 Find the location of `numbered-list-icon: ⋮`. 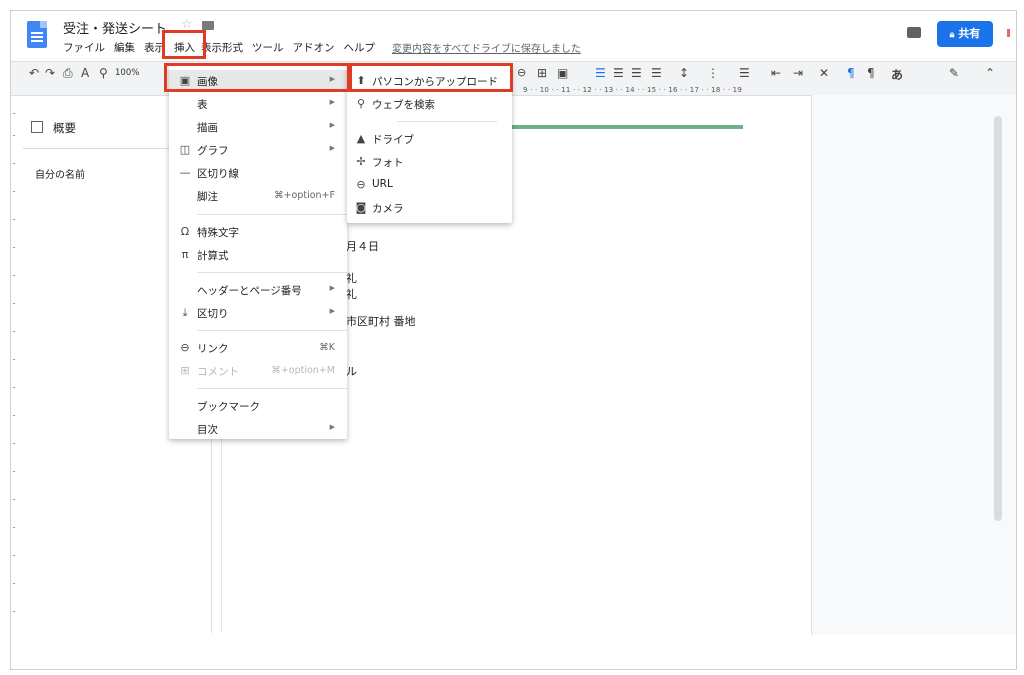

numbered-list-icon: ⋮ is located at coordinates (713, 73).